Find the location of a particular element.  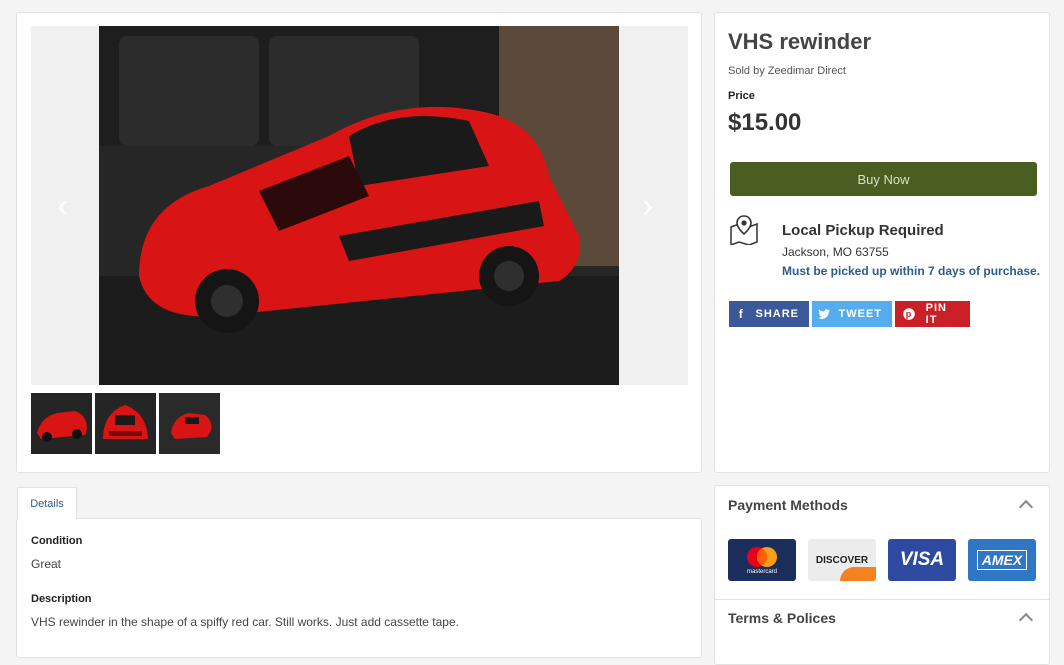

condition-label: Condition is located at coordinates (57, 541).